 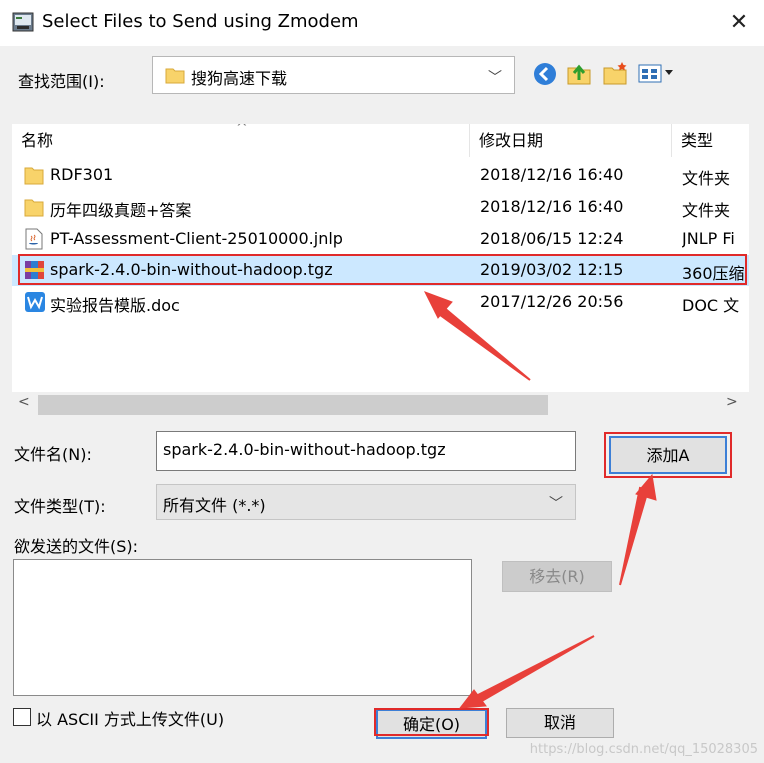 What do you see at coordinates (534, 669) in the screenshot?
I see `arrow-to-ok-button` at bounding box center [534, 669].